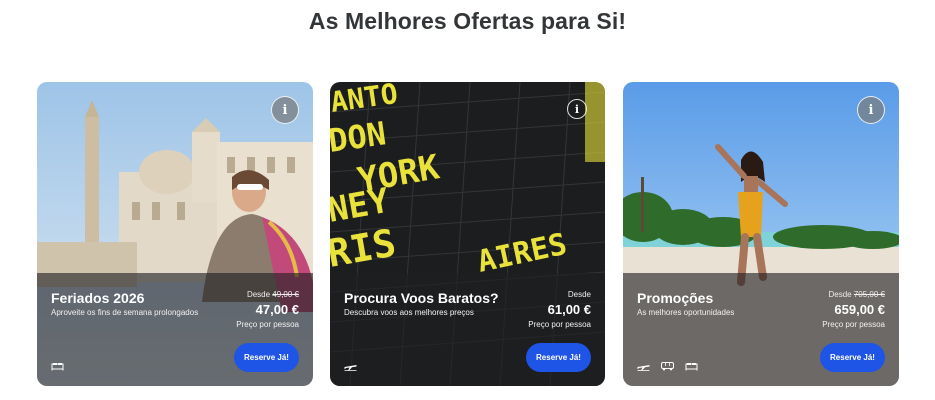  I want to click on card-subtitle: As melhores oportunidades, so click(686, 312).